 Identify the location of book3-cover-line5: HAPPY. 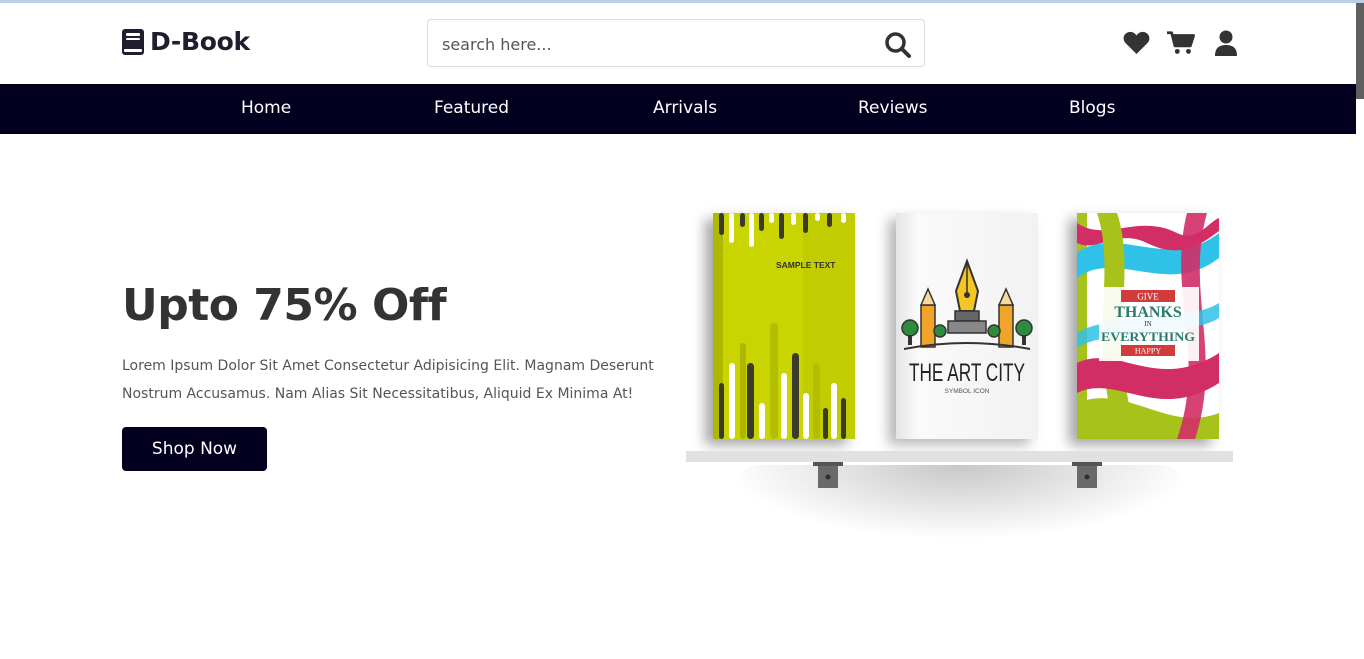
(1148, 351).